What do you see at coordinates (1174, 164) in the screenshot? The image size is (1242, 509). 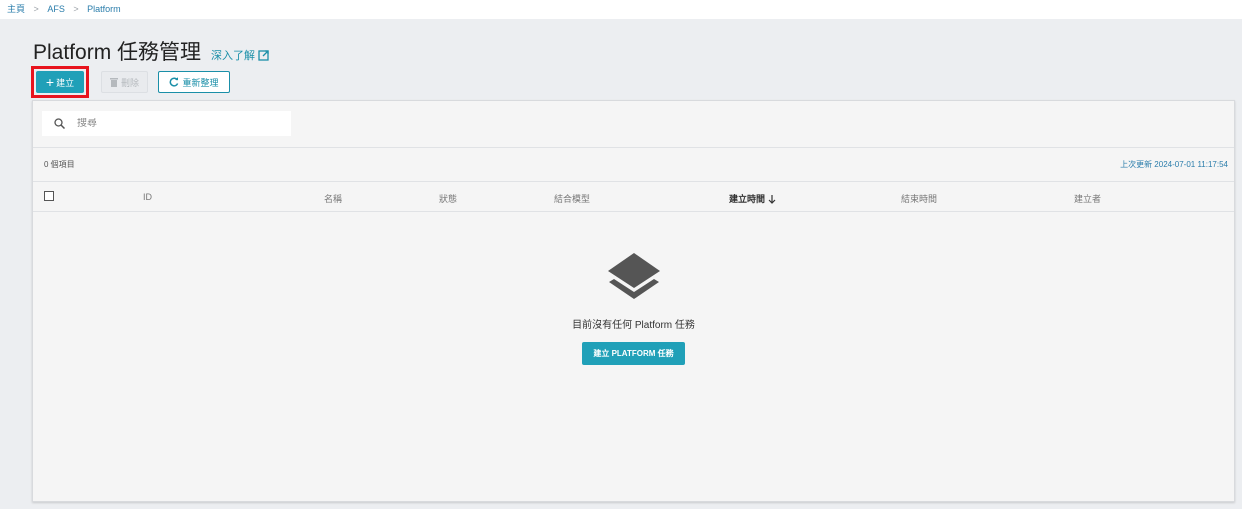 I see `last-updated: 上次更新 2024-07-01 11:17:54` at bounding box center [1174, 164].